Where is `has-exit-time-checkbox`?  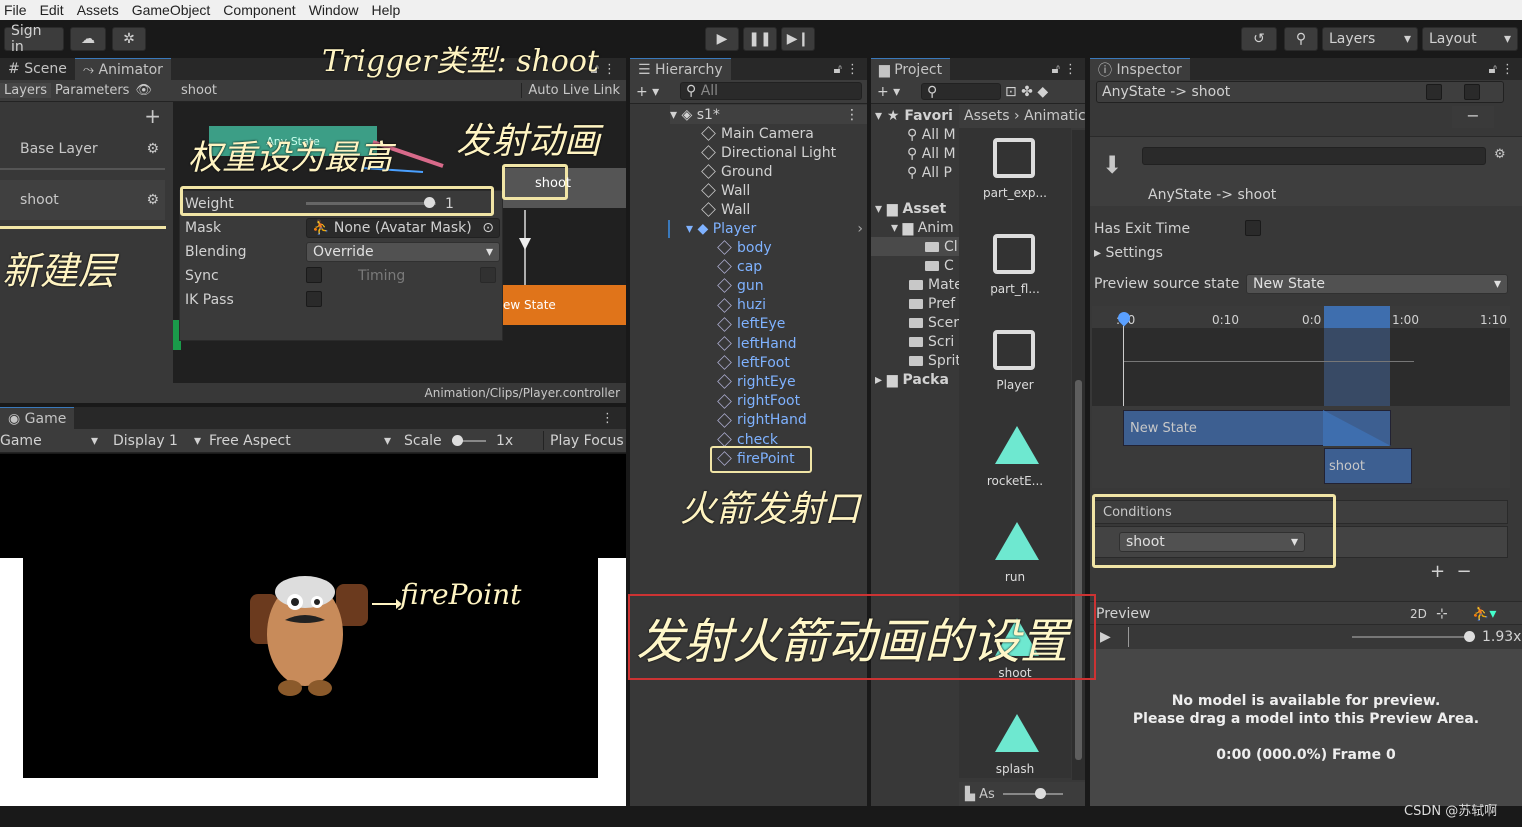
has-exit-time-checkbox is located at coordinates (1253, 228).